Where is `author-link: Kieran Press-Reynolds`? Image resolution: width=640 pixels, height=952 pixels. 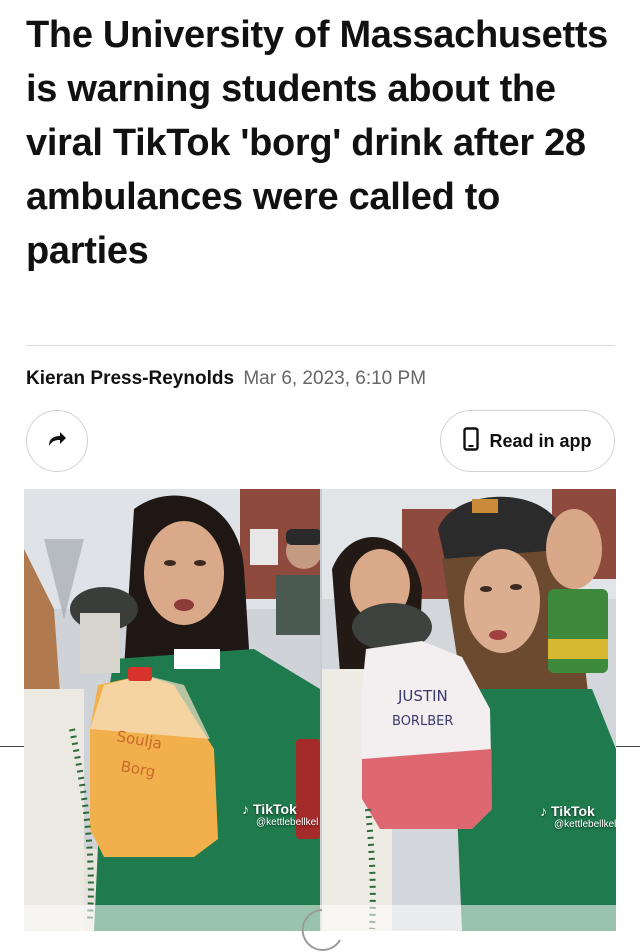
author-link: Kieran Press-Reynolds is located at coordinates (130, 378).